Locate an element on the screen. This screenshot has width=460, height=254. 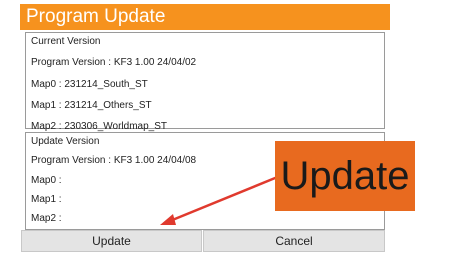
update-callout-box: Update is located at coordinates (345, 176).